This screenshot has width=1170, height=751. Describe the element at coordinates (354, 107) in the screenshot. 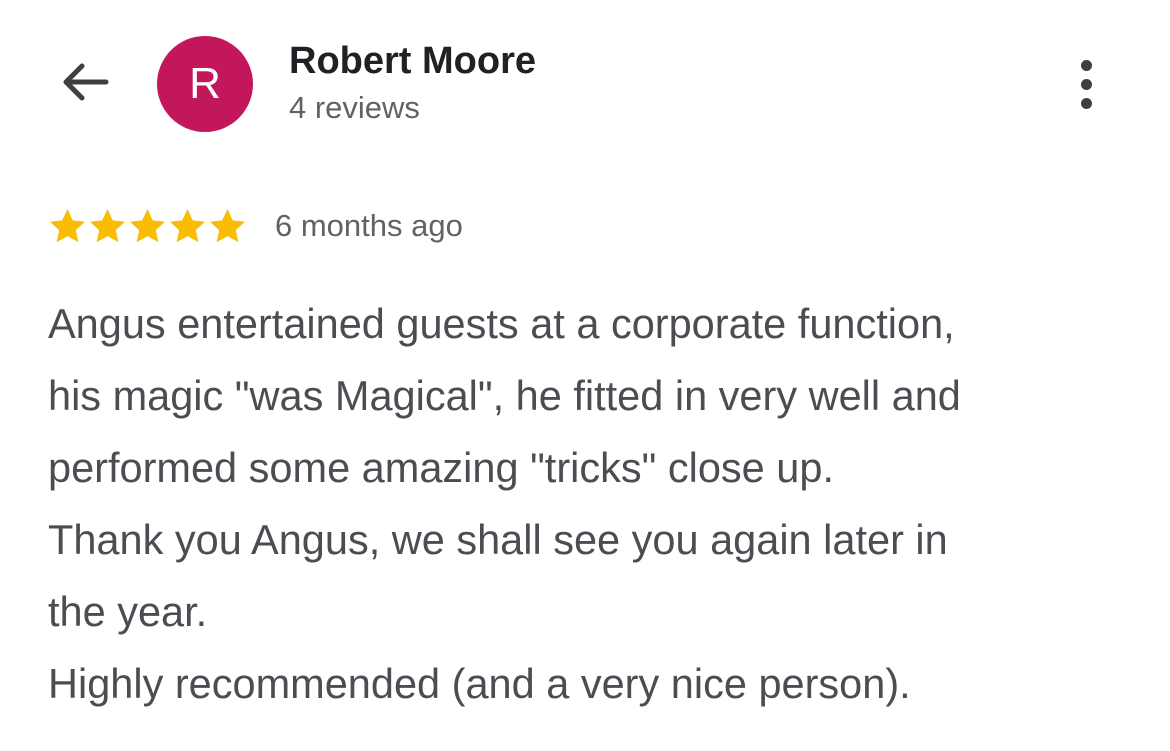

I see `review-count: 4 reviews` at that location.